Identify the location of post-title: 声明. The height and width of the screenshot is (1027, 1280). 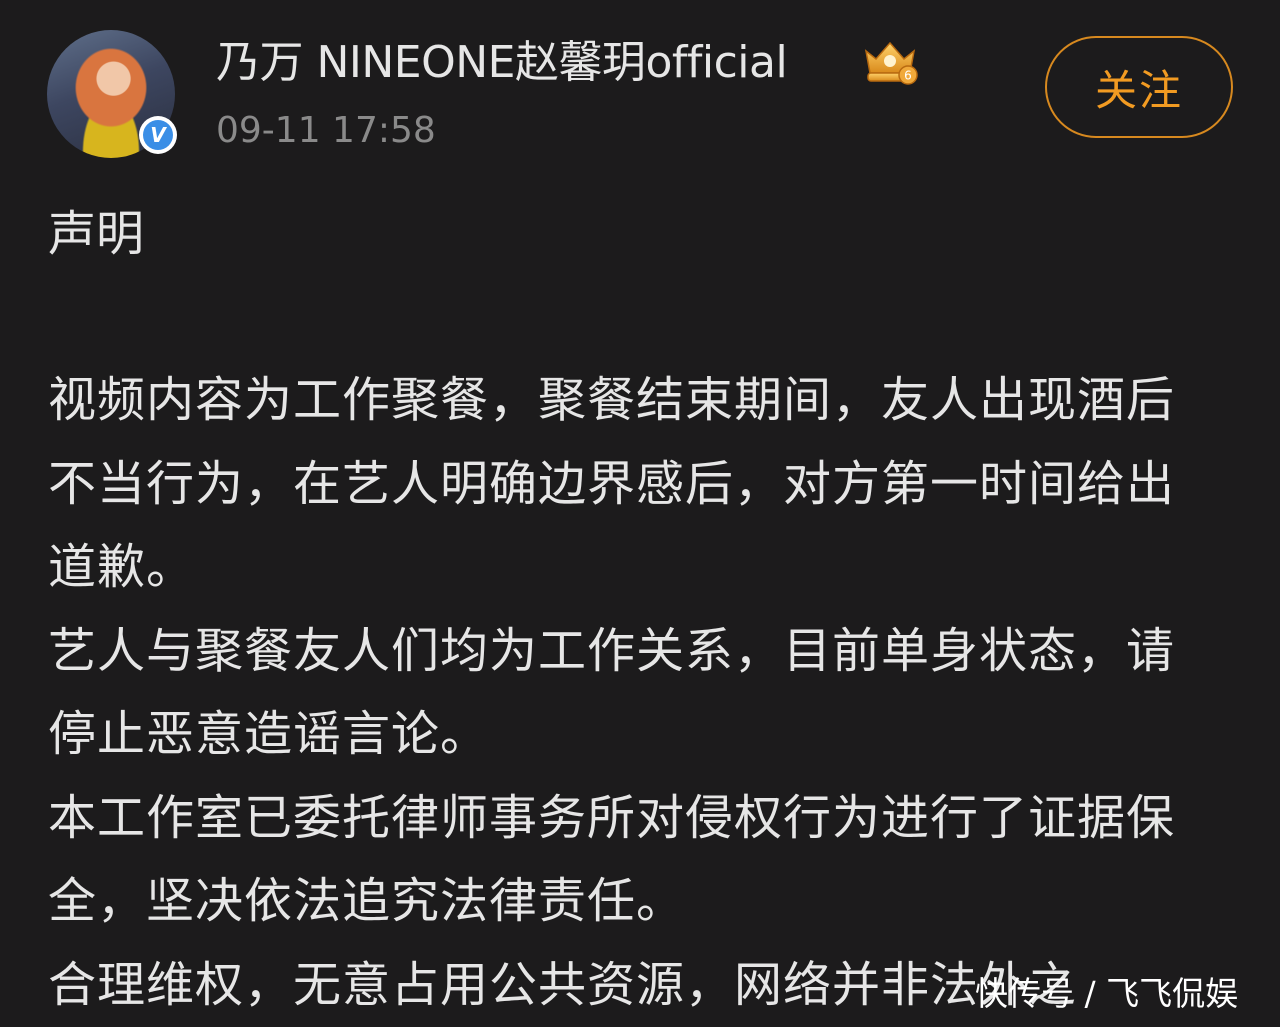
(96, 234).